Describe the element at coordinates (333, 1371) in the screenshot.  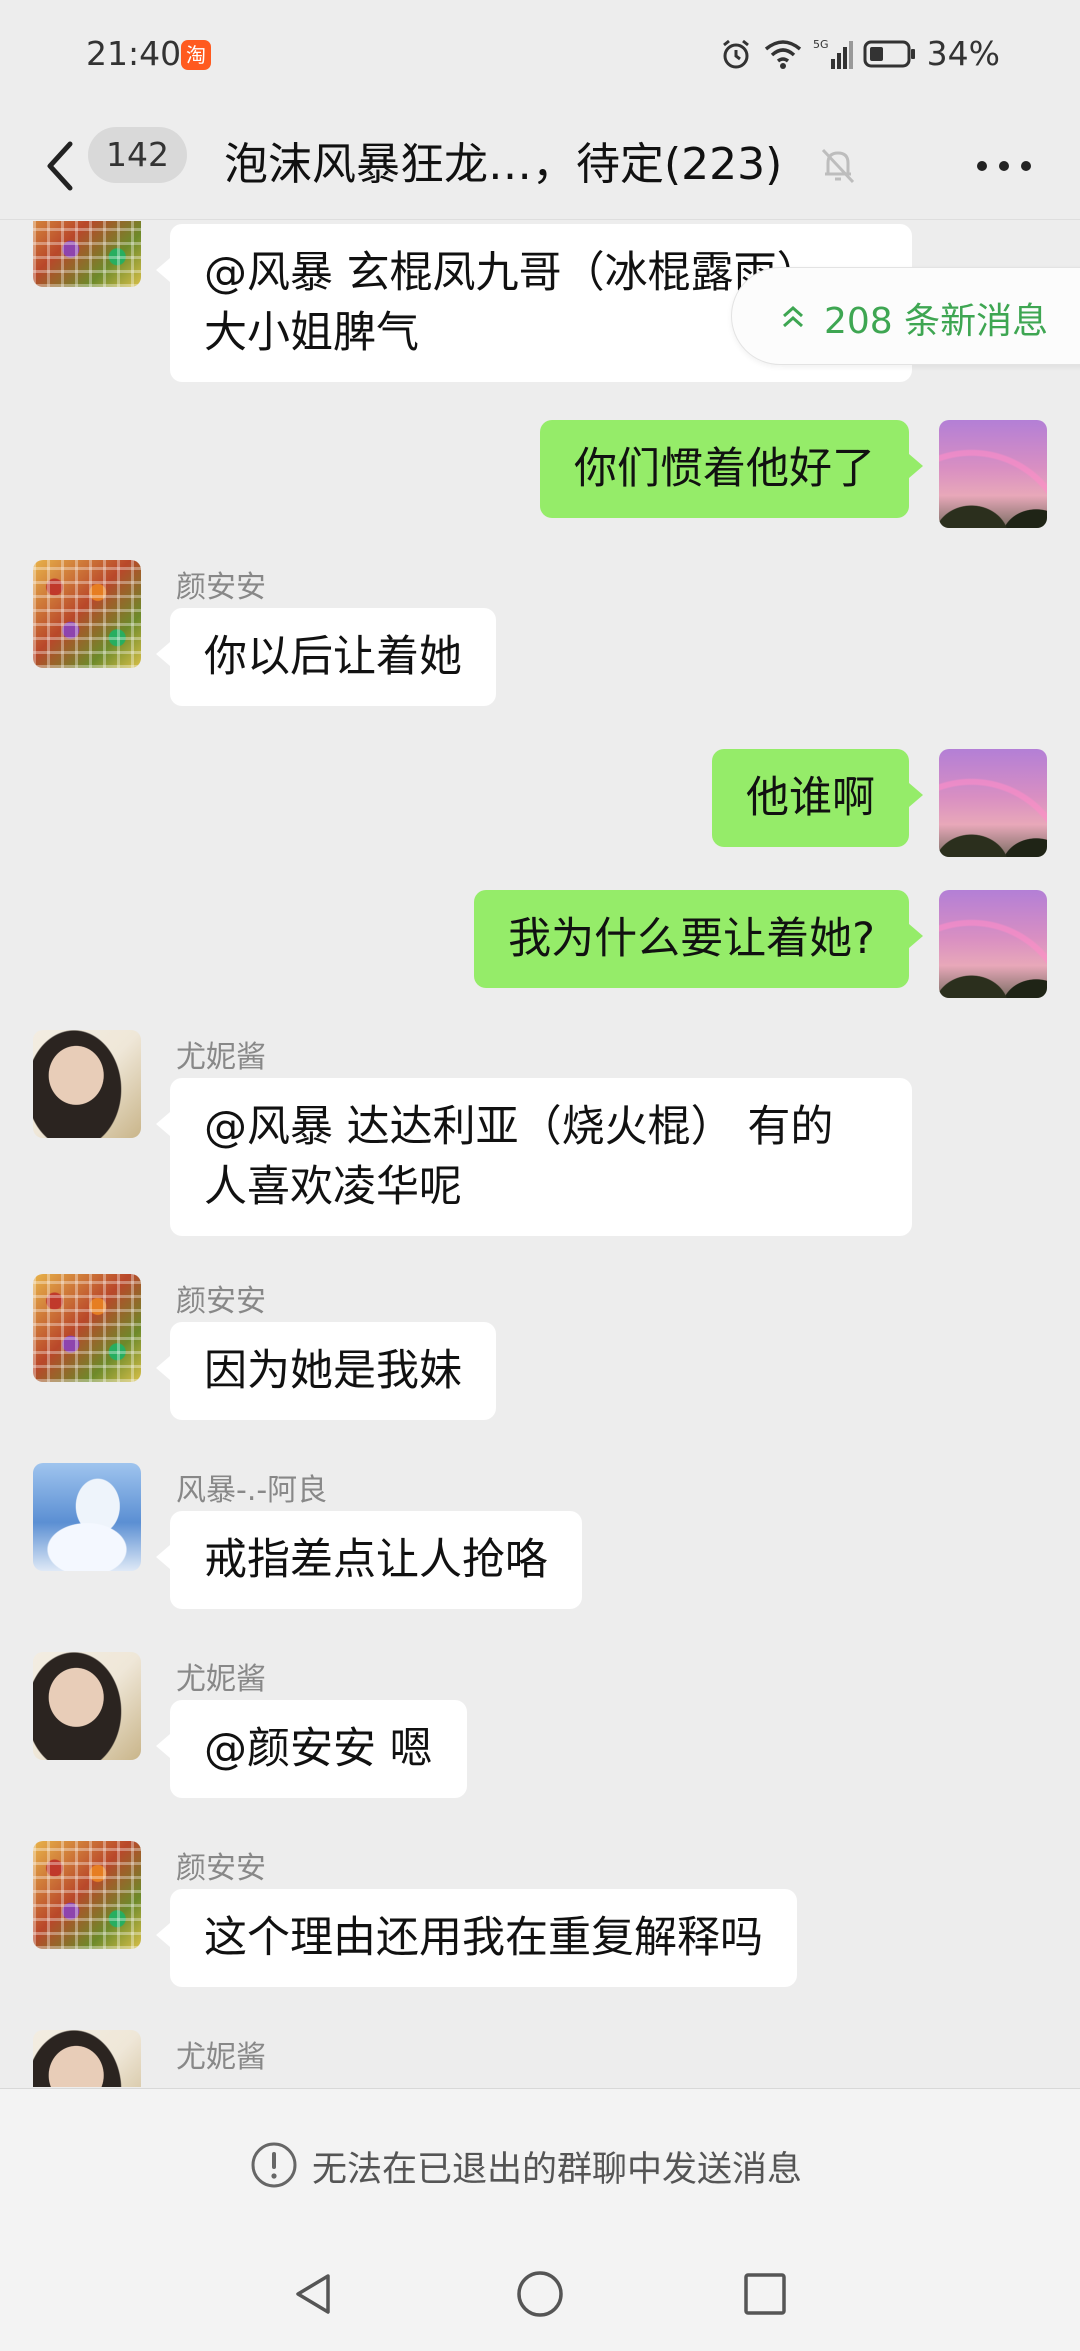
I see `message-text-line: 因为她是我妹` at that location.